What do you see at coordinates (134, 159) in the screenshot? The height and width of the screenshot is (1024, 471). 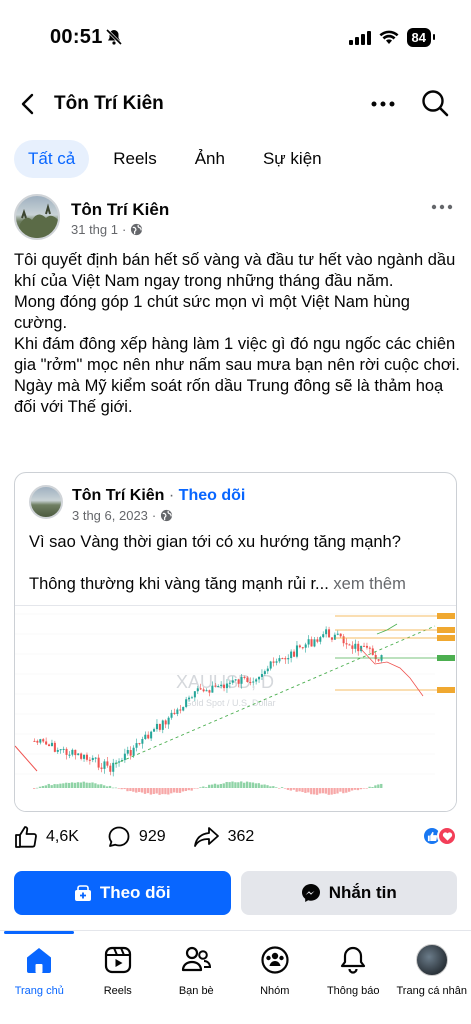 I see `tab-reels: Reels` at bounding box center [134, 159].